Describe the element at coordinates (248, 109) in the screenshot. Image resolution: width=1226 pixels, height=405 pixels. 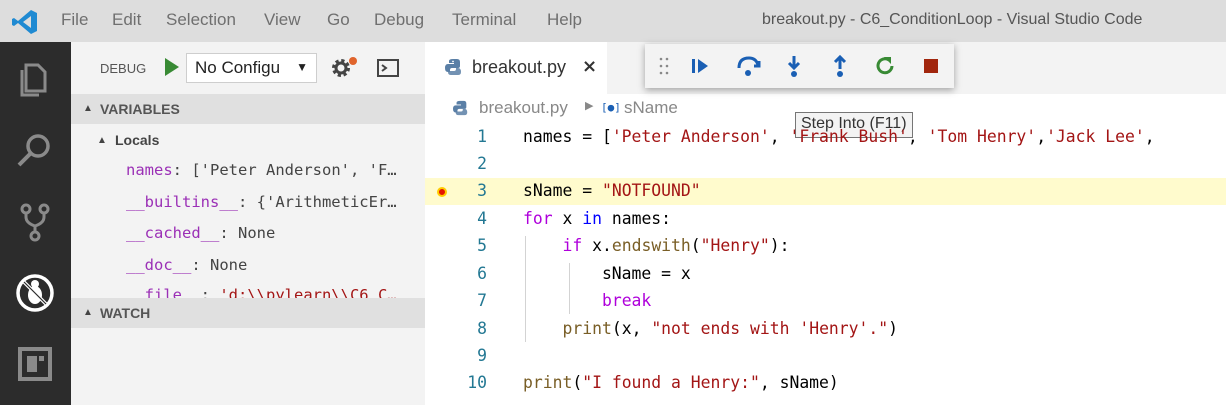
I see `variables-section-header: ▲ VARIABLES` at that location.